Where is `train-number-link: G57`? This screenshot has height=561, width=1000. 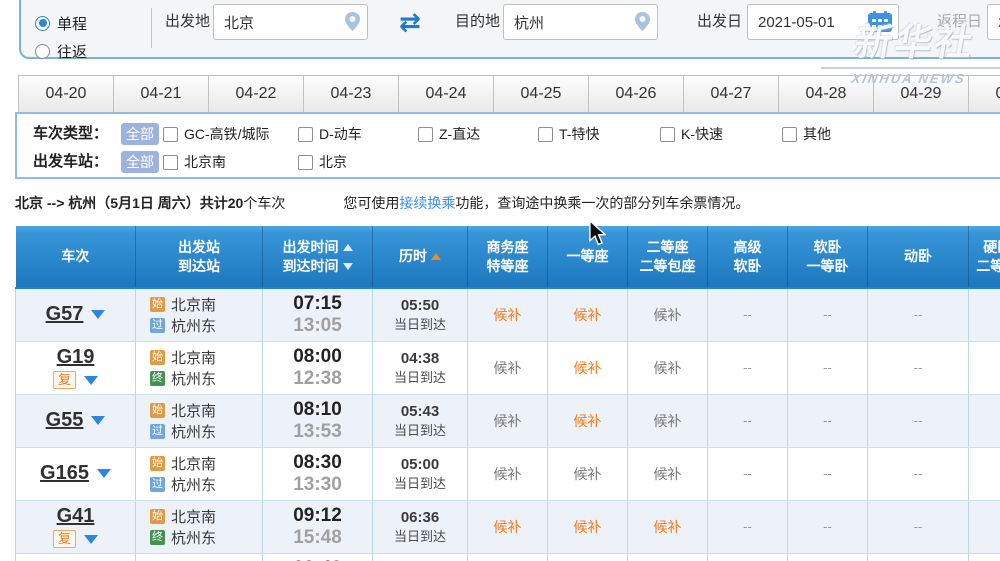
train-number-link: G57 is located at coordinates (65, 314).